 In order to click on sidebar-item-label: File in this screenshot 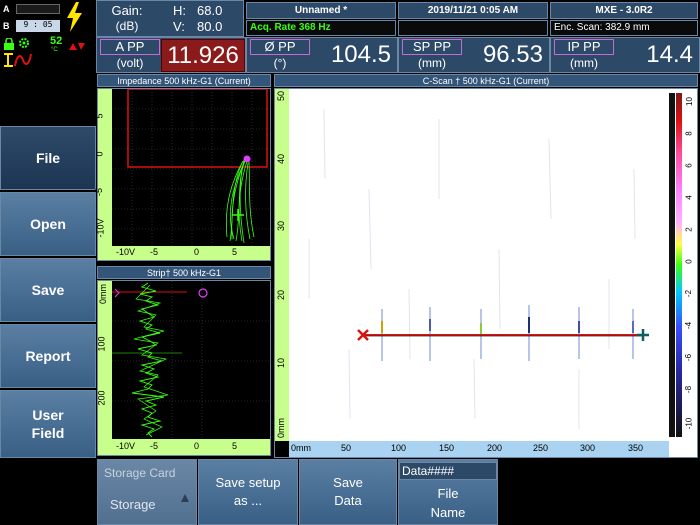, I will do `click(48, 158)`.